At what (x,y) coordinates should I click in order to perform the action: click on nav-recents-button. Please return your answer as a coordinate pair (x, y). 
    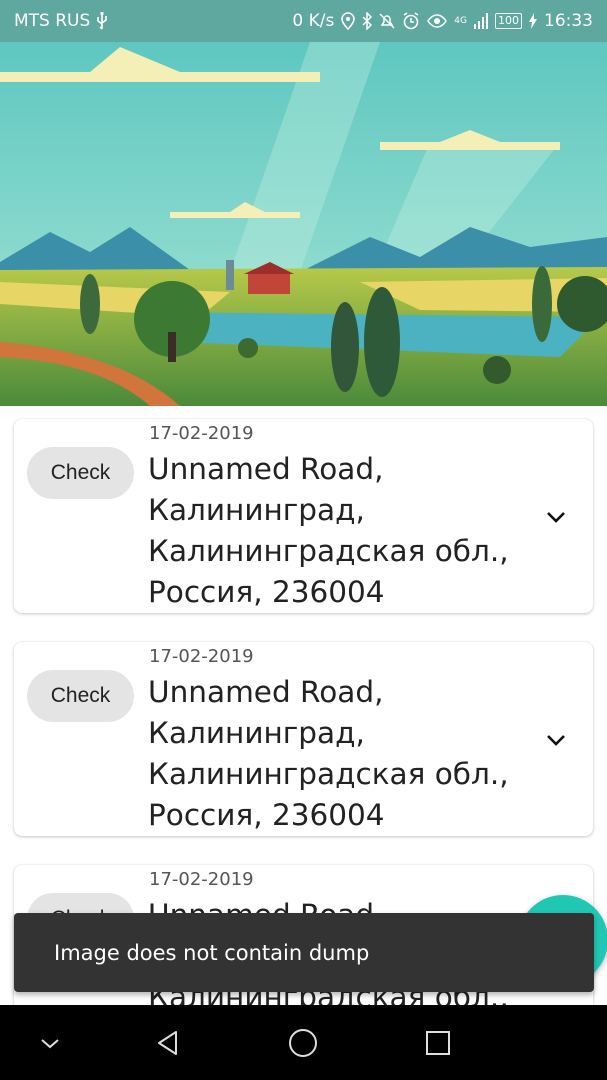
    Looking at the image, I should click on (438, 1042).